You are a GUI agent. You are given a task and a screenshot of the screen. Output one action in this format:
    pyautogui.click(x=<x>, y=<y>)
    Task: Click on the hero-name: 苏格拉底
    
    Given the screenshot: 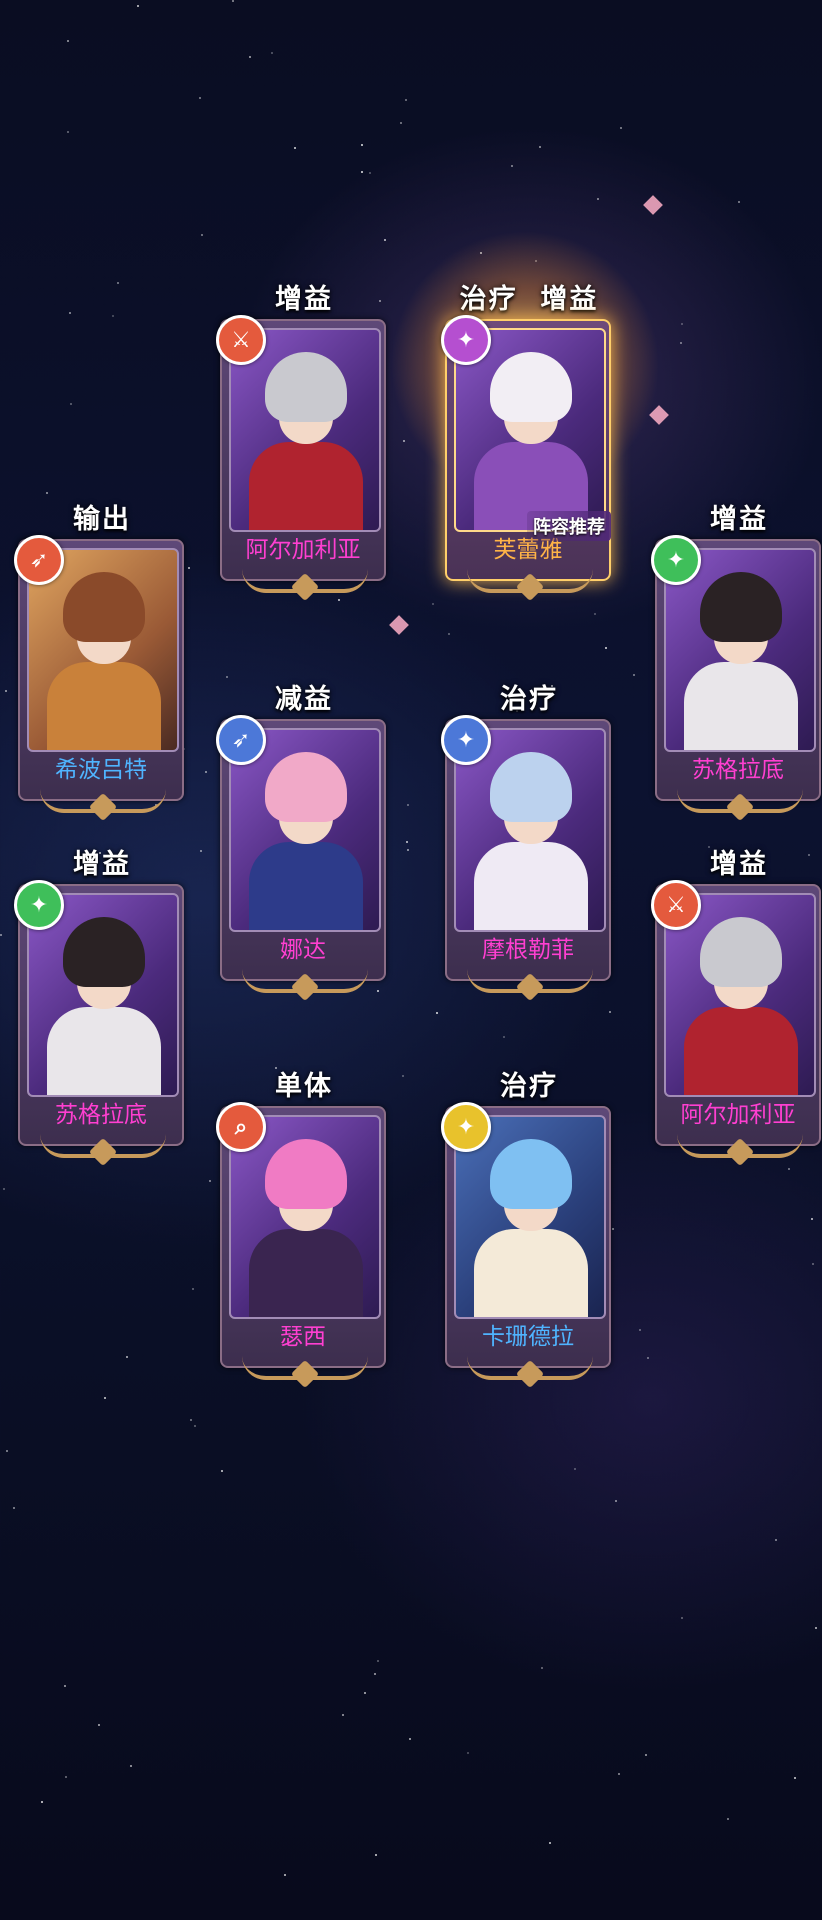 What is the action you would take?
    pyautogui.click(x=101, y=1115)
    